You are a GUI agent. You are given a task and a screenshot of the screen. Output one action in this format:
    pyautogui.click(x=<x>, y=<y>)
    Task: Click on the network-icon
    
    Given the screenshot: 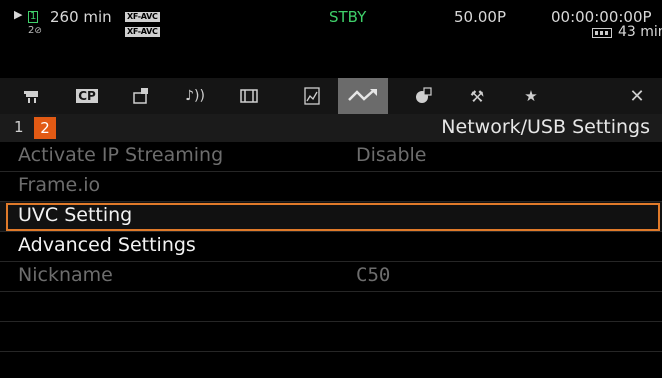 What is the action you would take?
    pyautogui.click(x=362, y=95)
    